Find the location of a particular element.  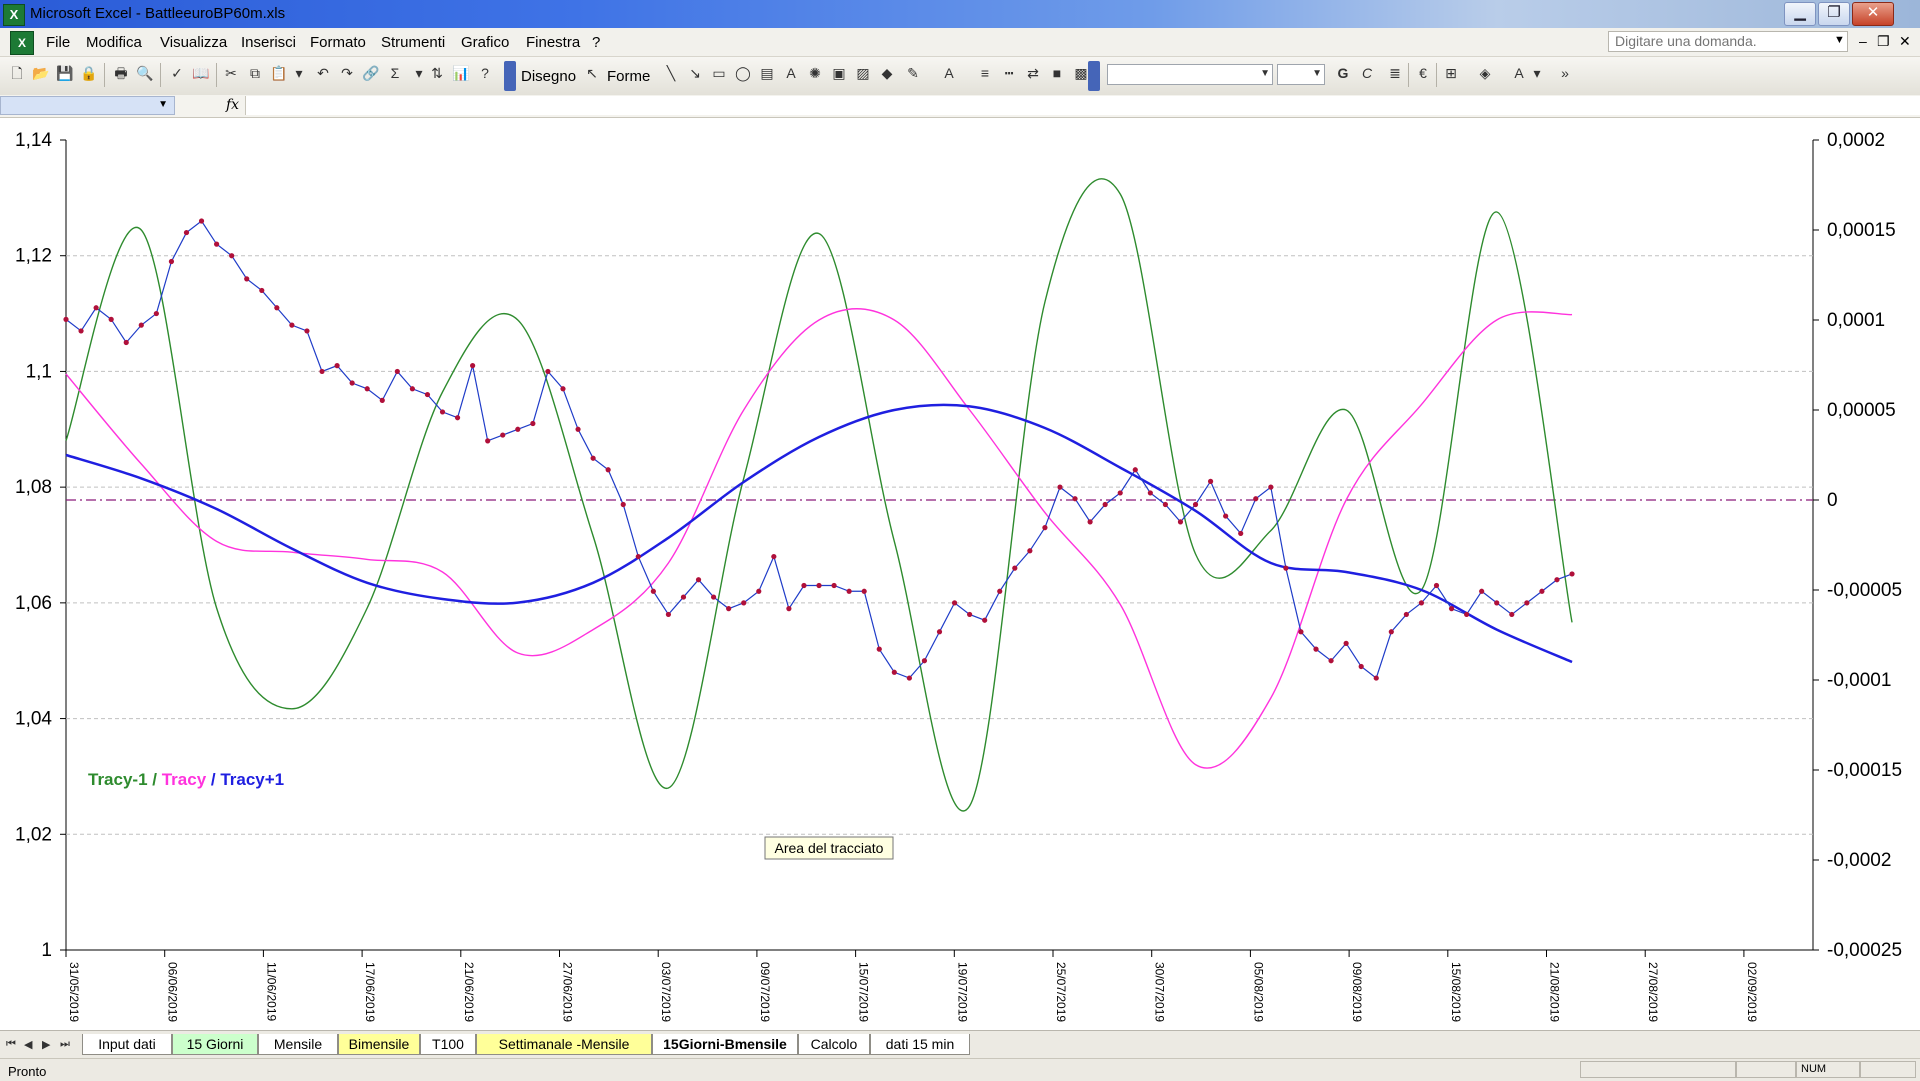

diagram-icon: ✺ is located at coordinates (815, 73).